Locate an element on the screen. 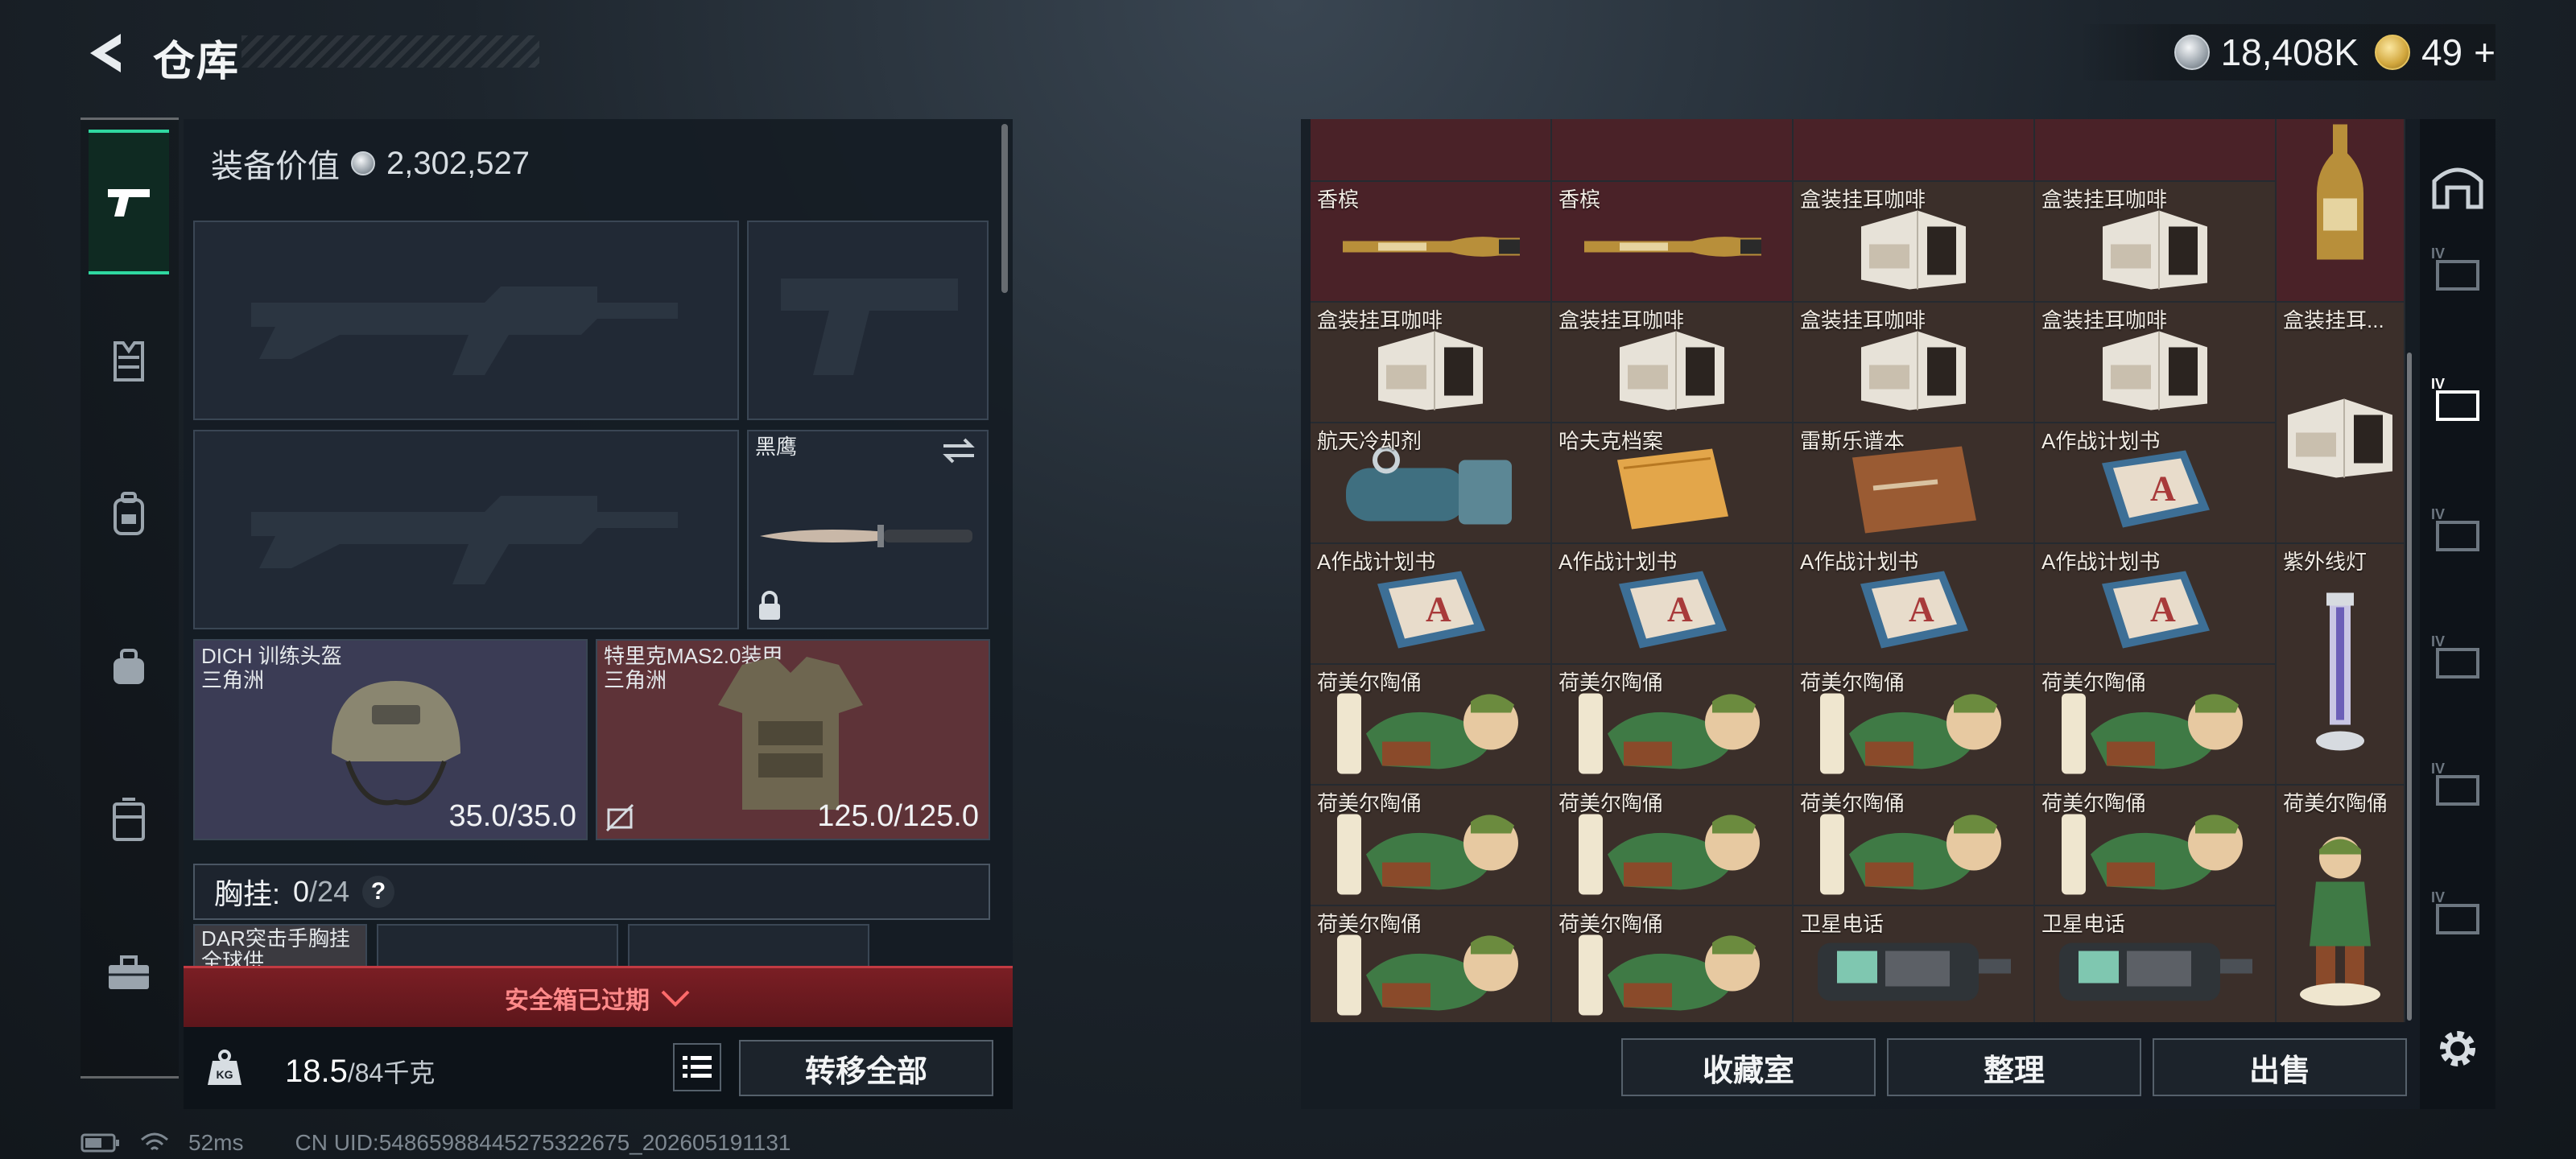 Image resolution: width=2576 pixels, height=1159 pixels. safe-box-expired-banner: 安全箱已过期 is located at coordinates (598, 996).